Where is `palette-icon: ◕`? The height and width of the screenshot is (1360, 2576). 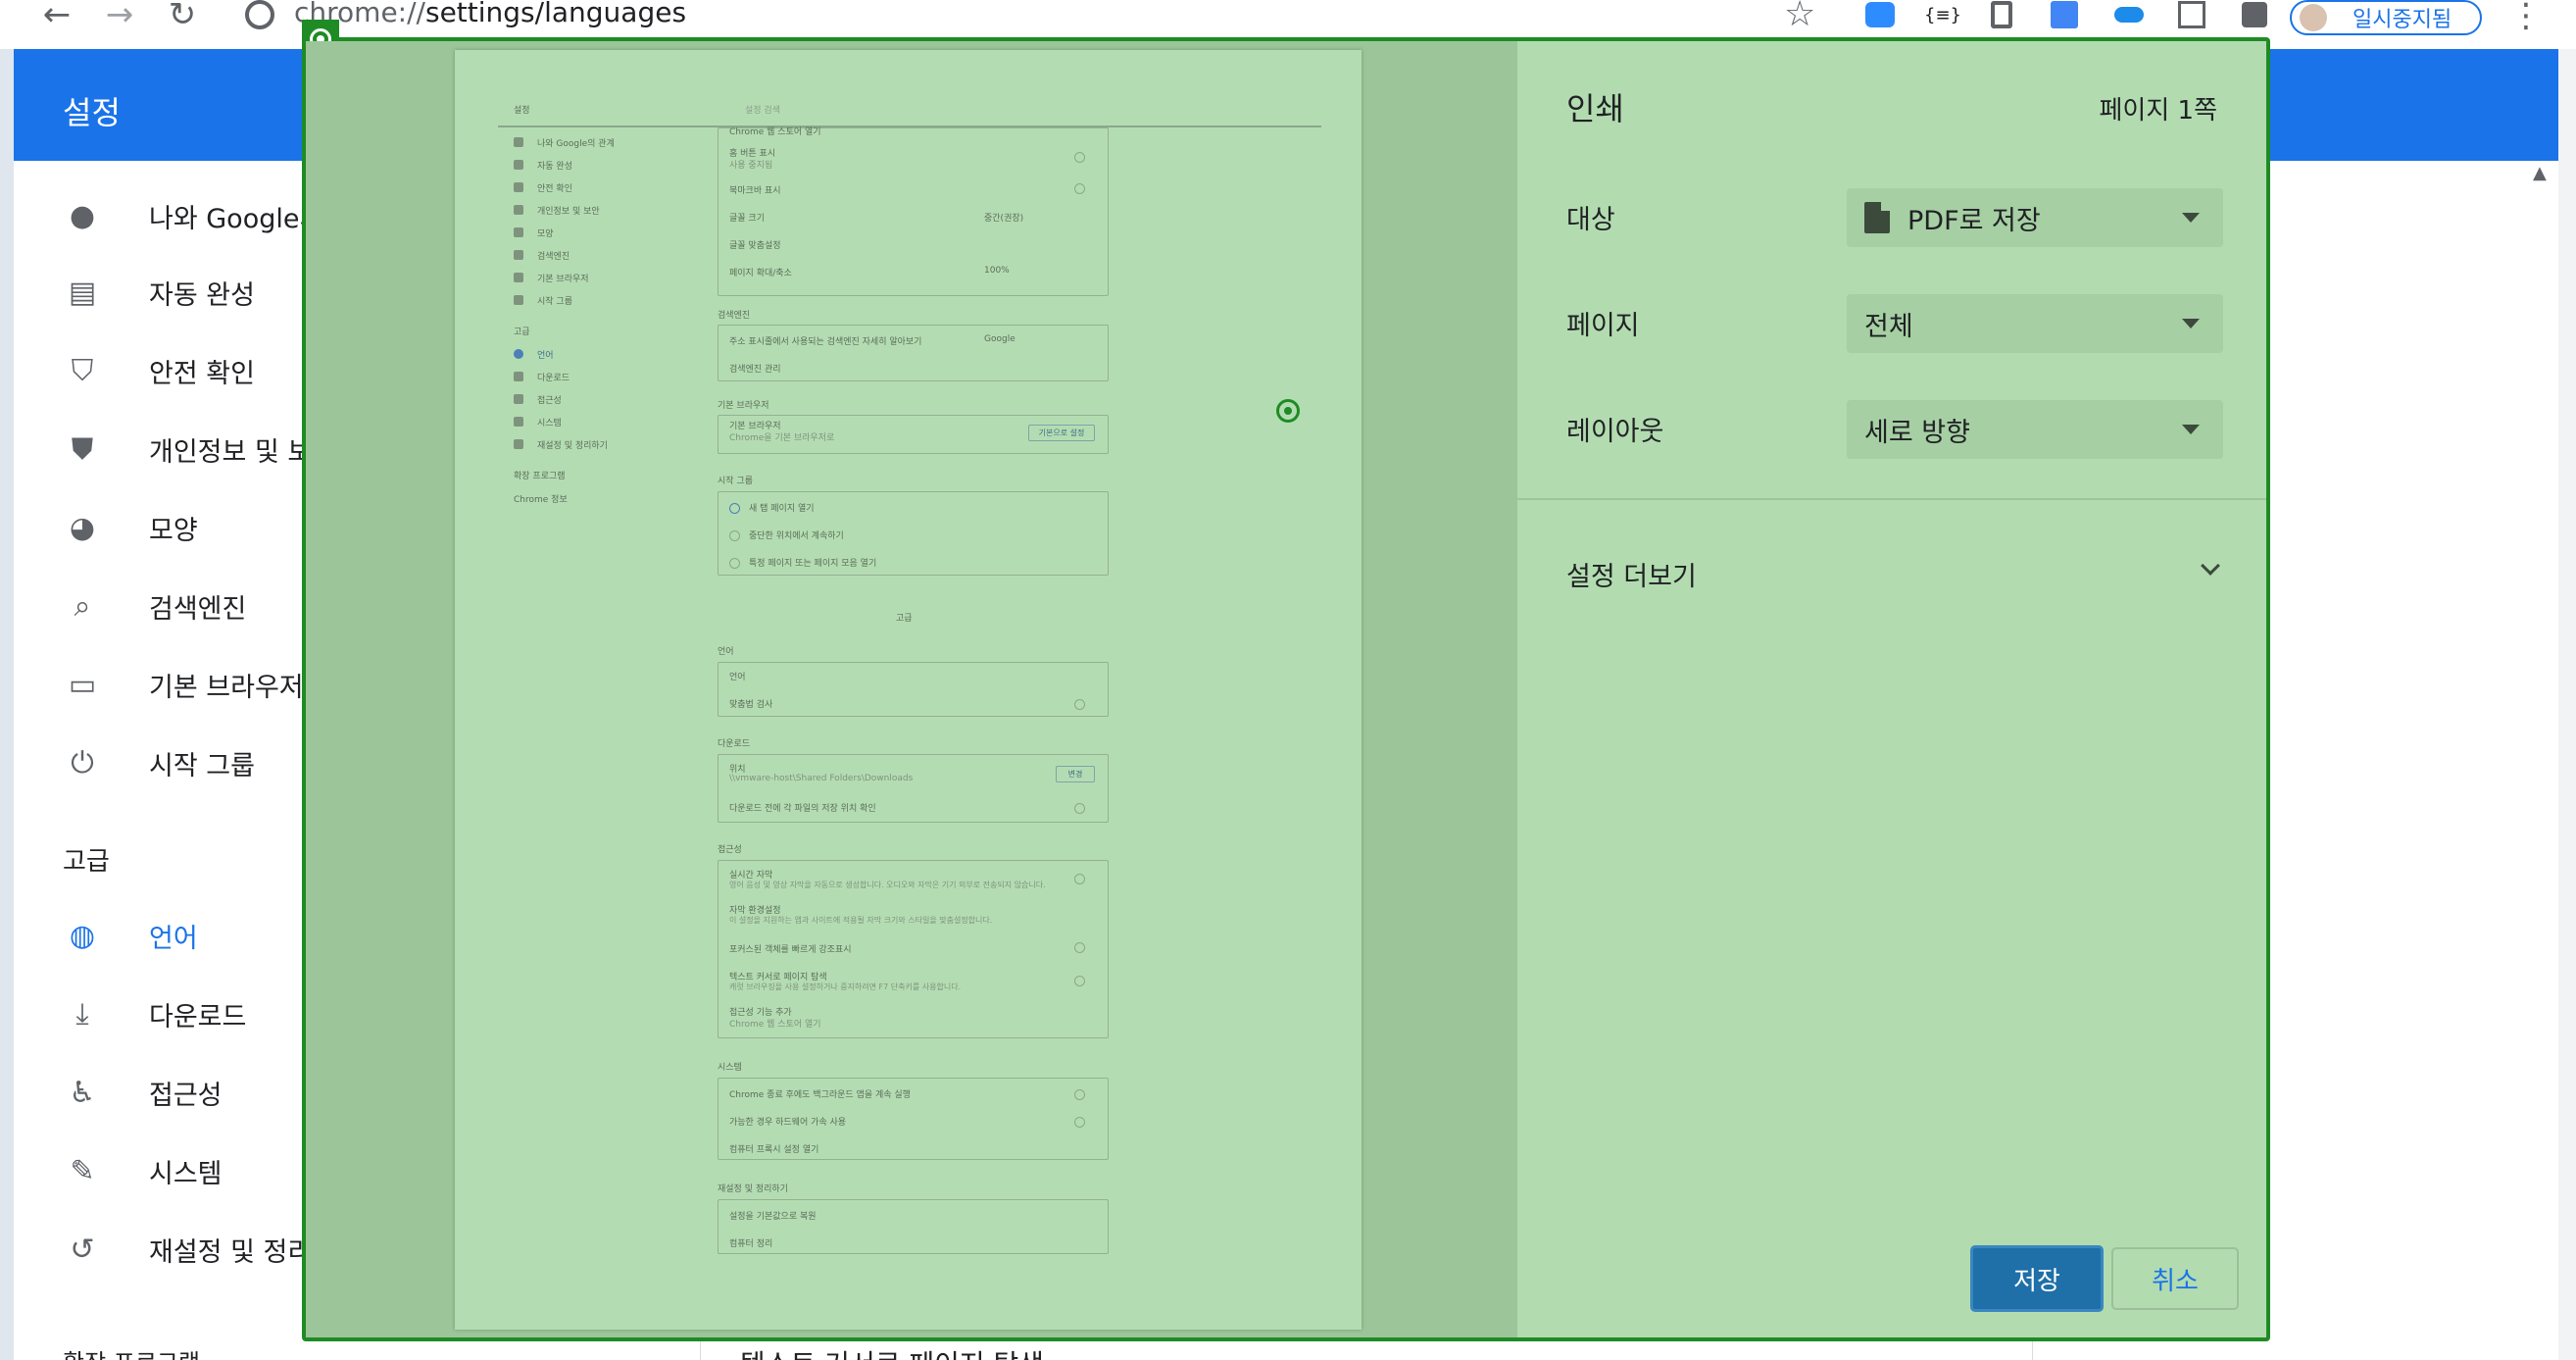
palette-icon: ◕ is located at coordinates (82, 527).